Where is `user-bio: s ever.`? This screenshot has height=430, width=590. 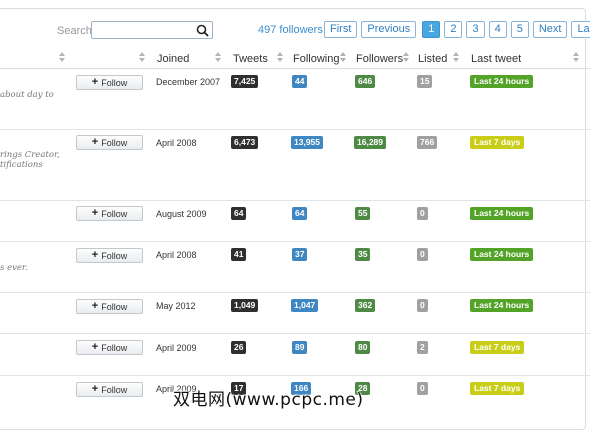 user-bio: s ever. is located at coordinates (14, 268).